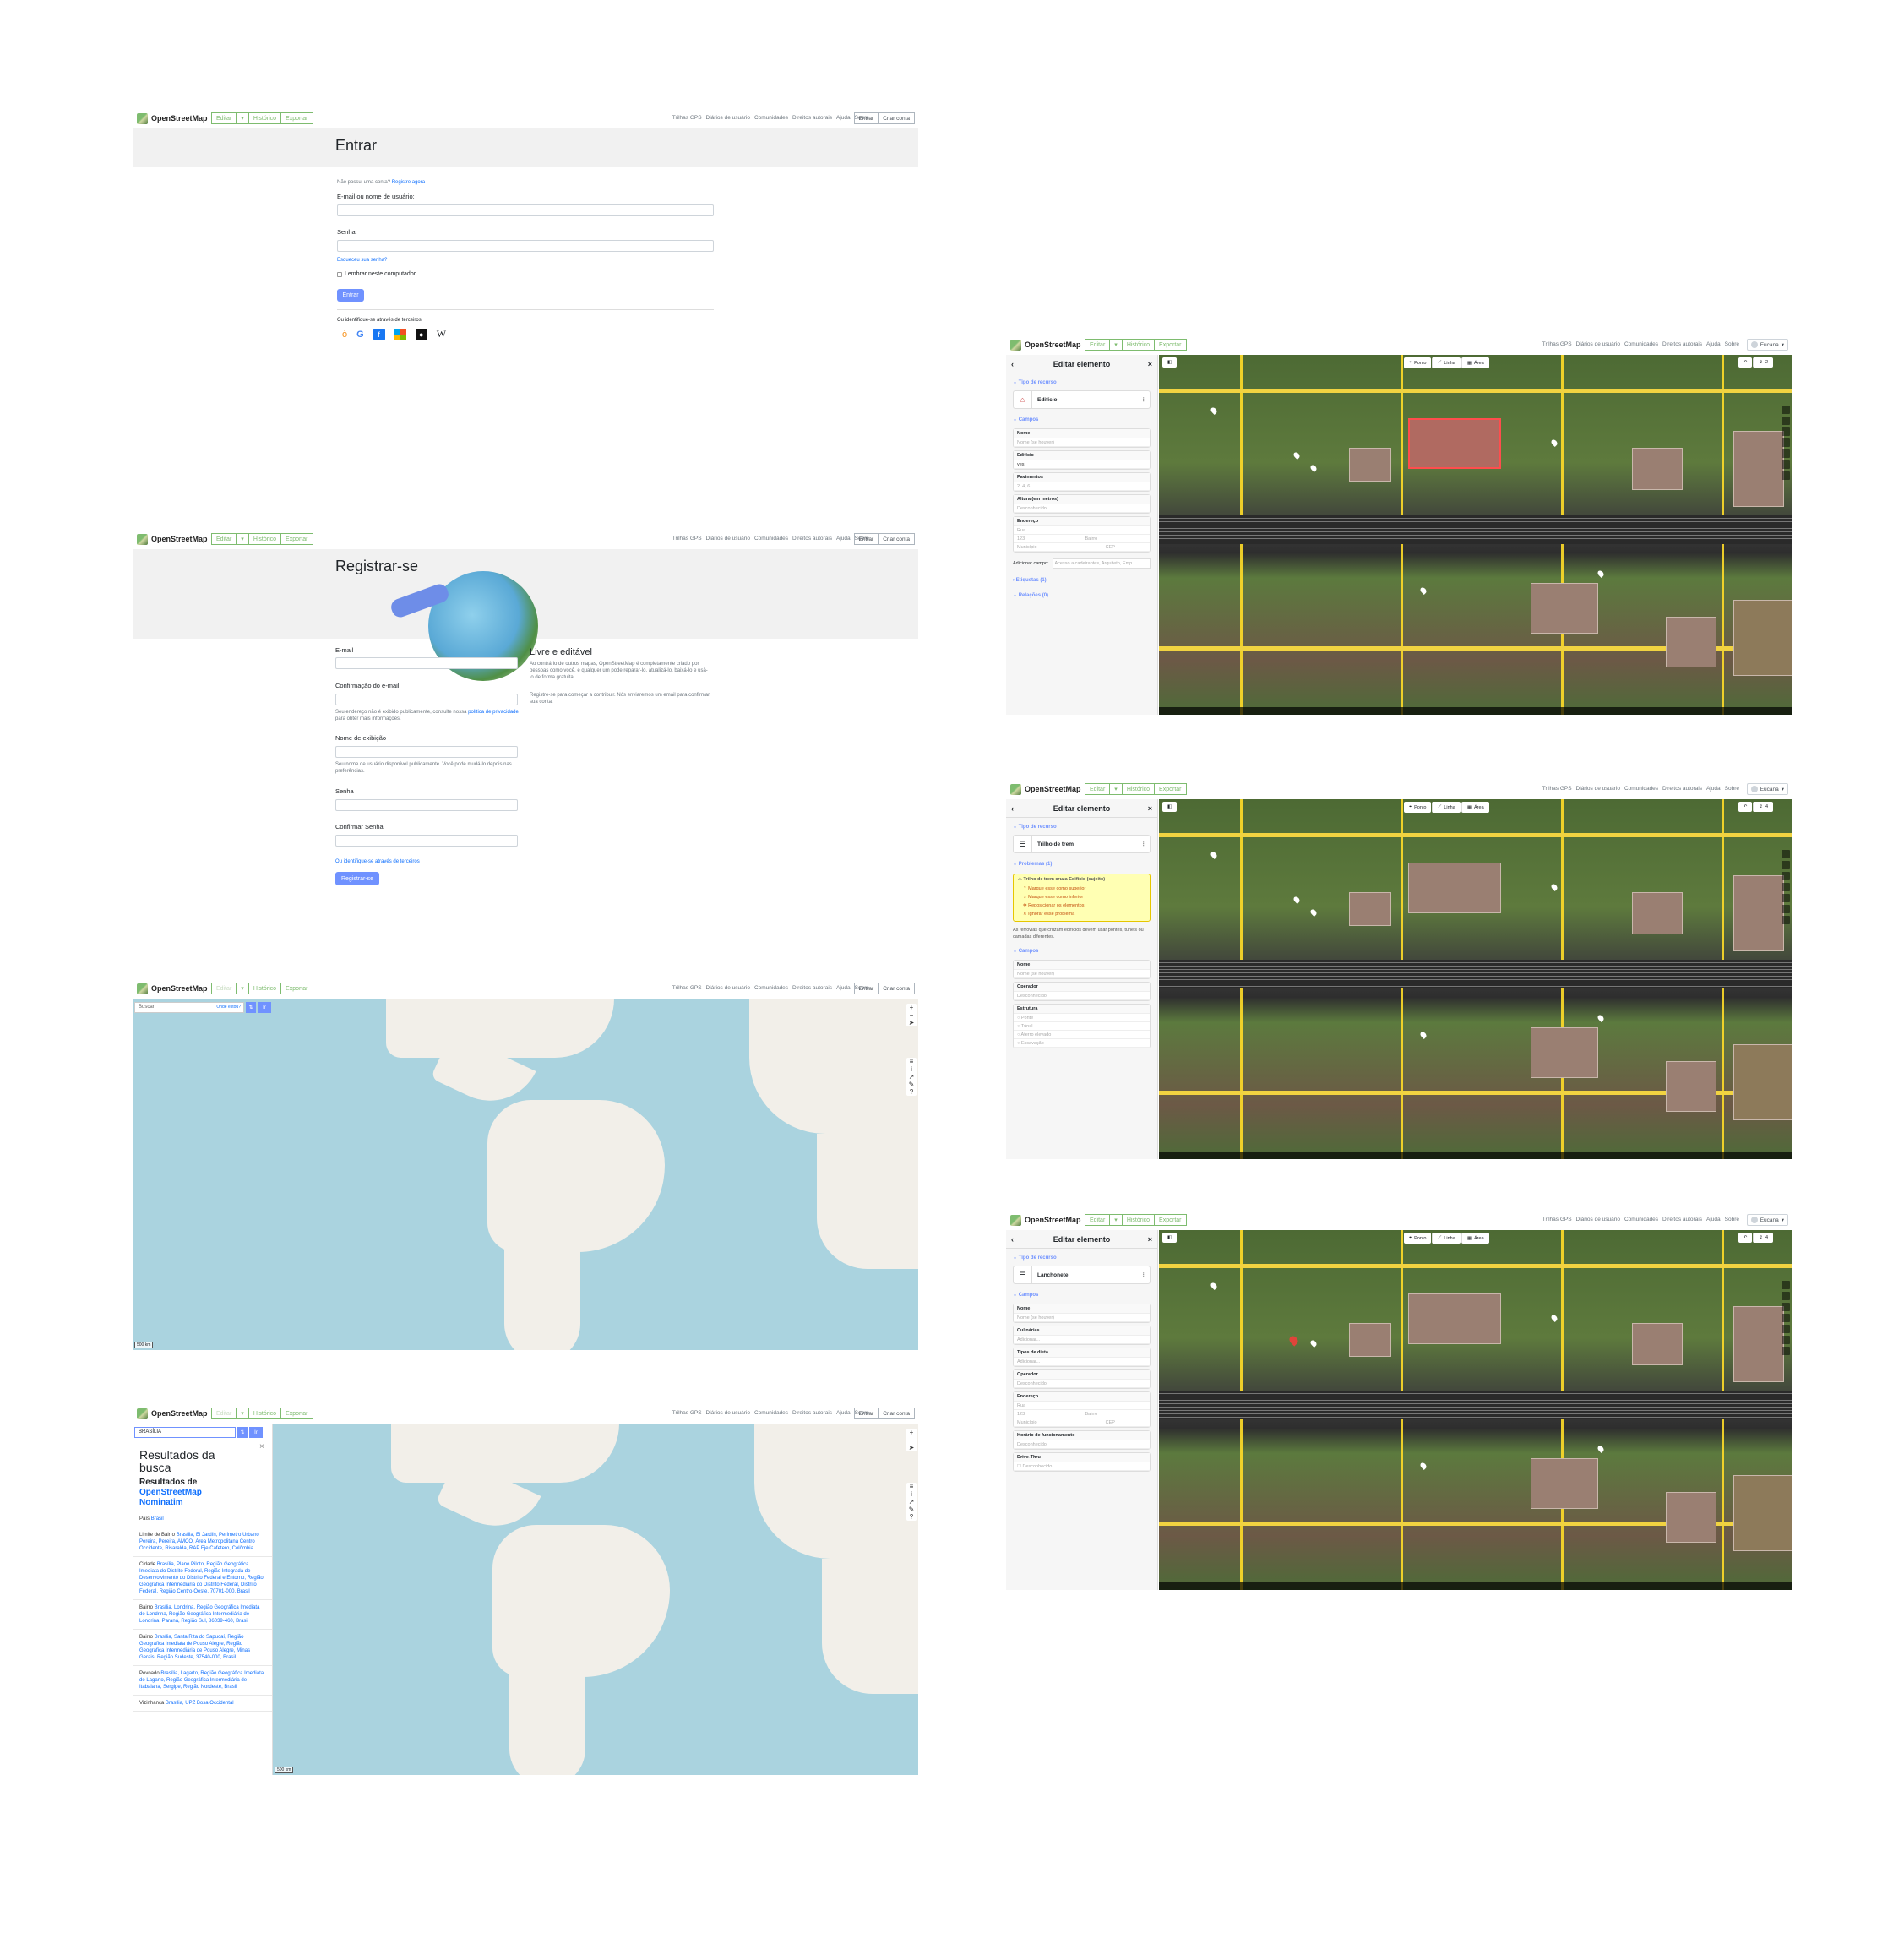 The height and width of the screenshot is (1933, 1904). I want to click on preferences-icon, so click(1786, 909).